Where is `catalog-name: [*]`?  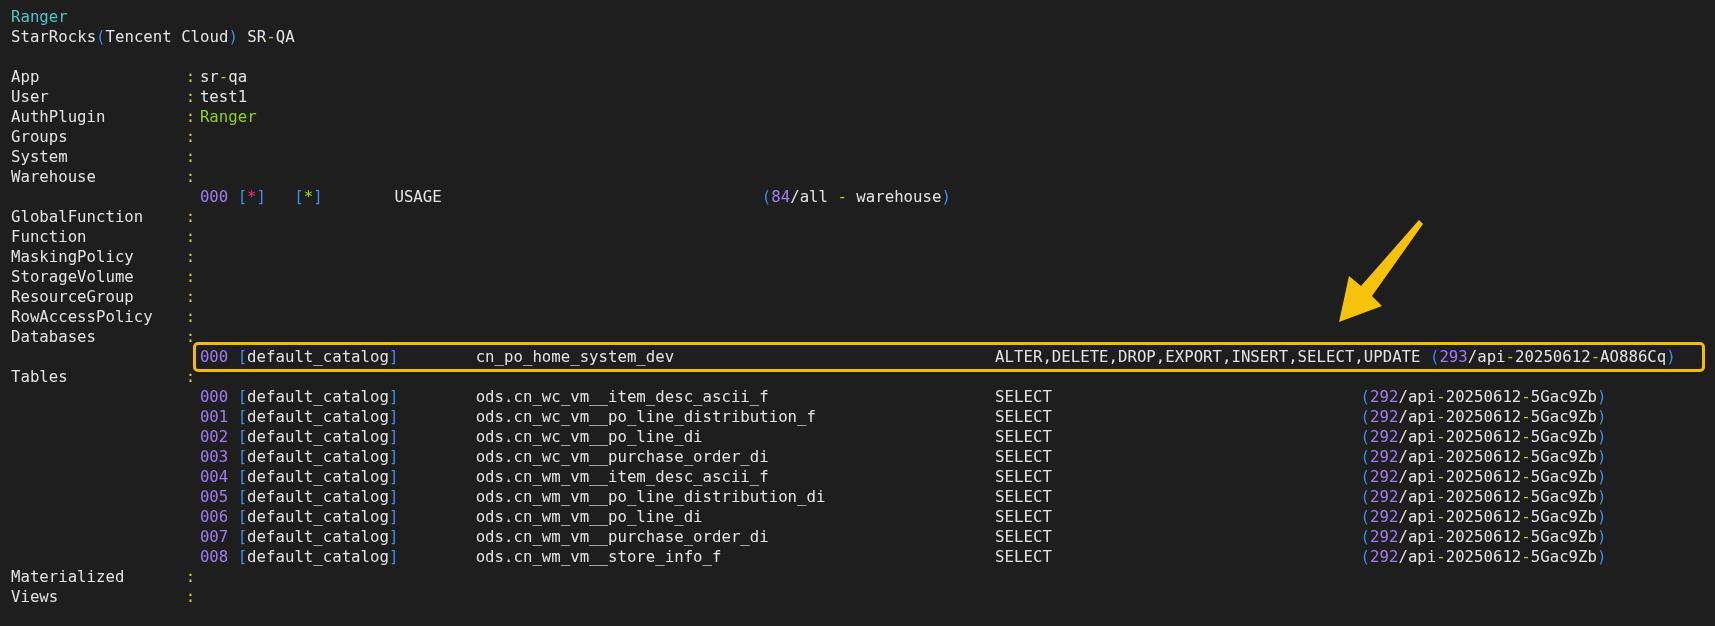 catalog-name: [*] is located at coordinates (252, 197).